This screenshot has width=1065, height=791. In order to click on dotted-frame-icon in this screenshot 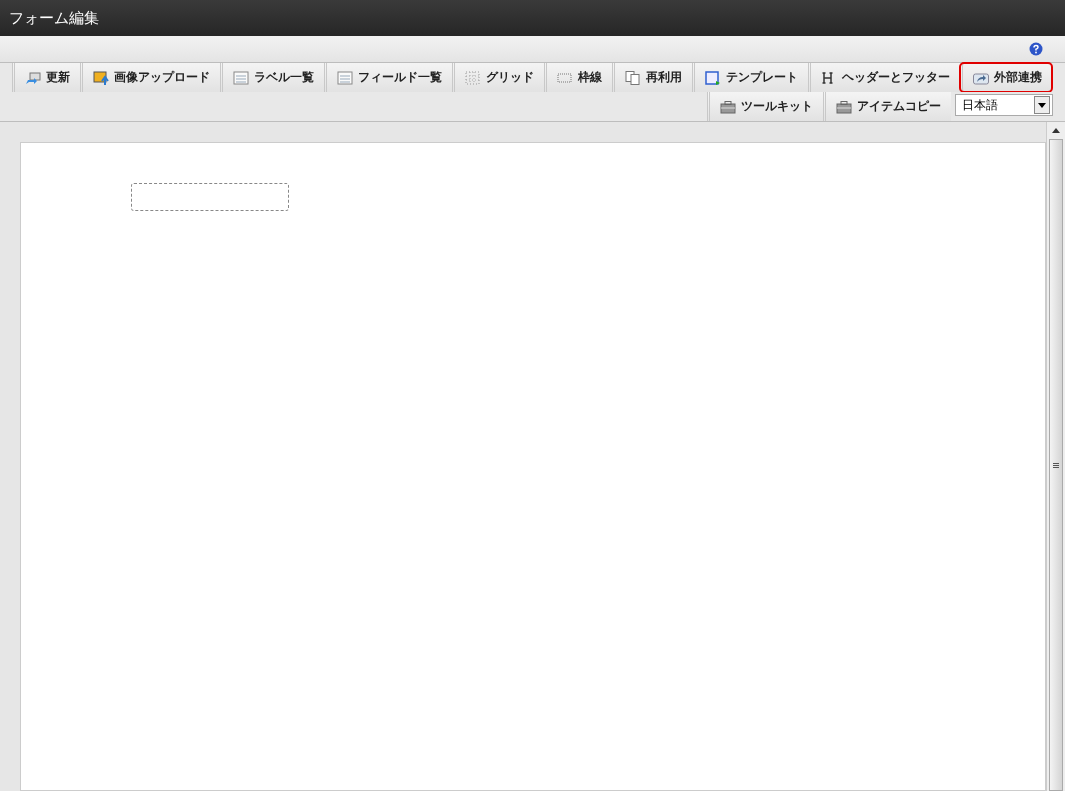, I will do `click(565, 77)`.